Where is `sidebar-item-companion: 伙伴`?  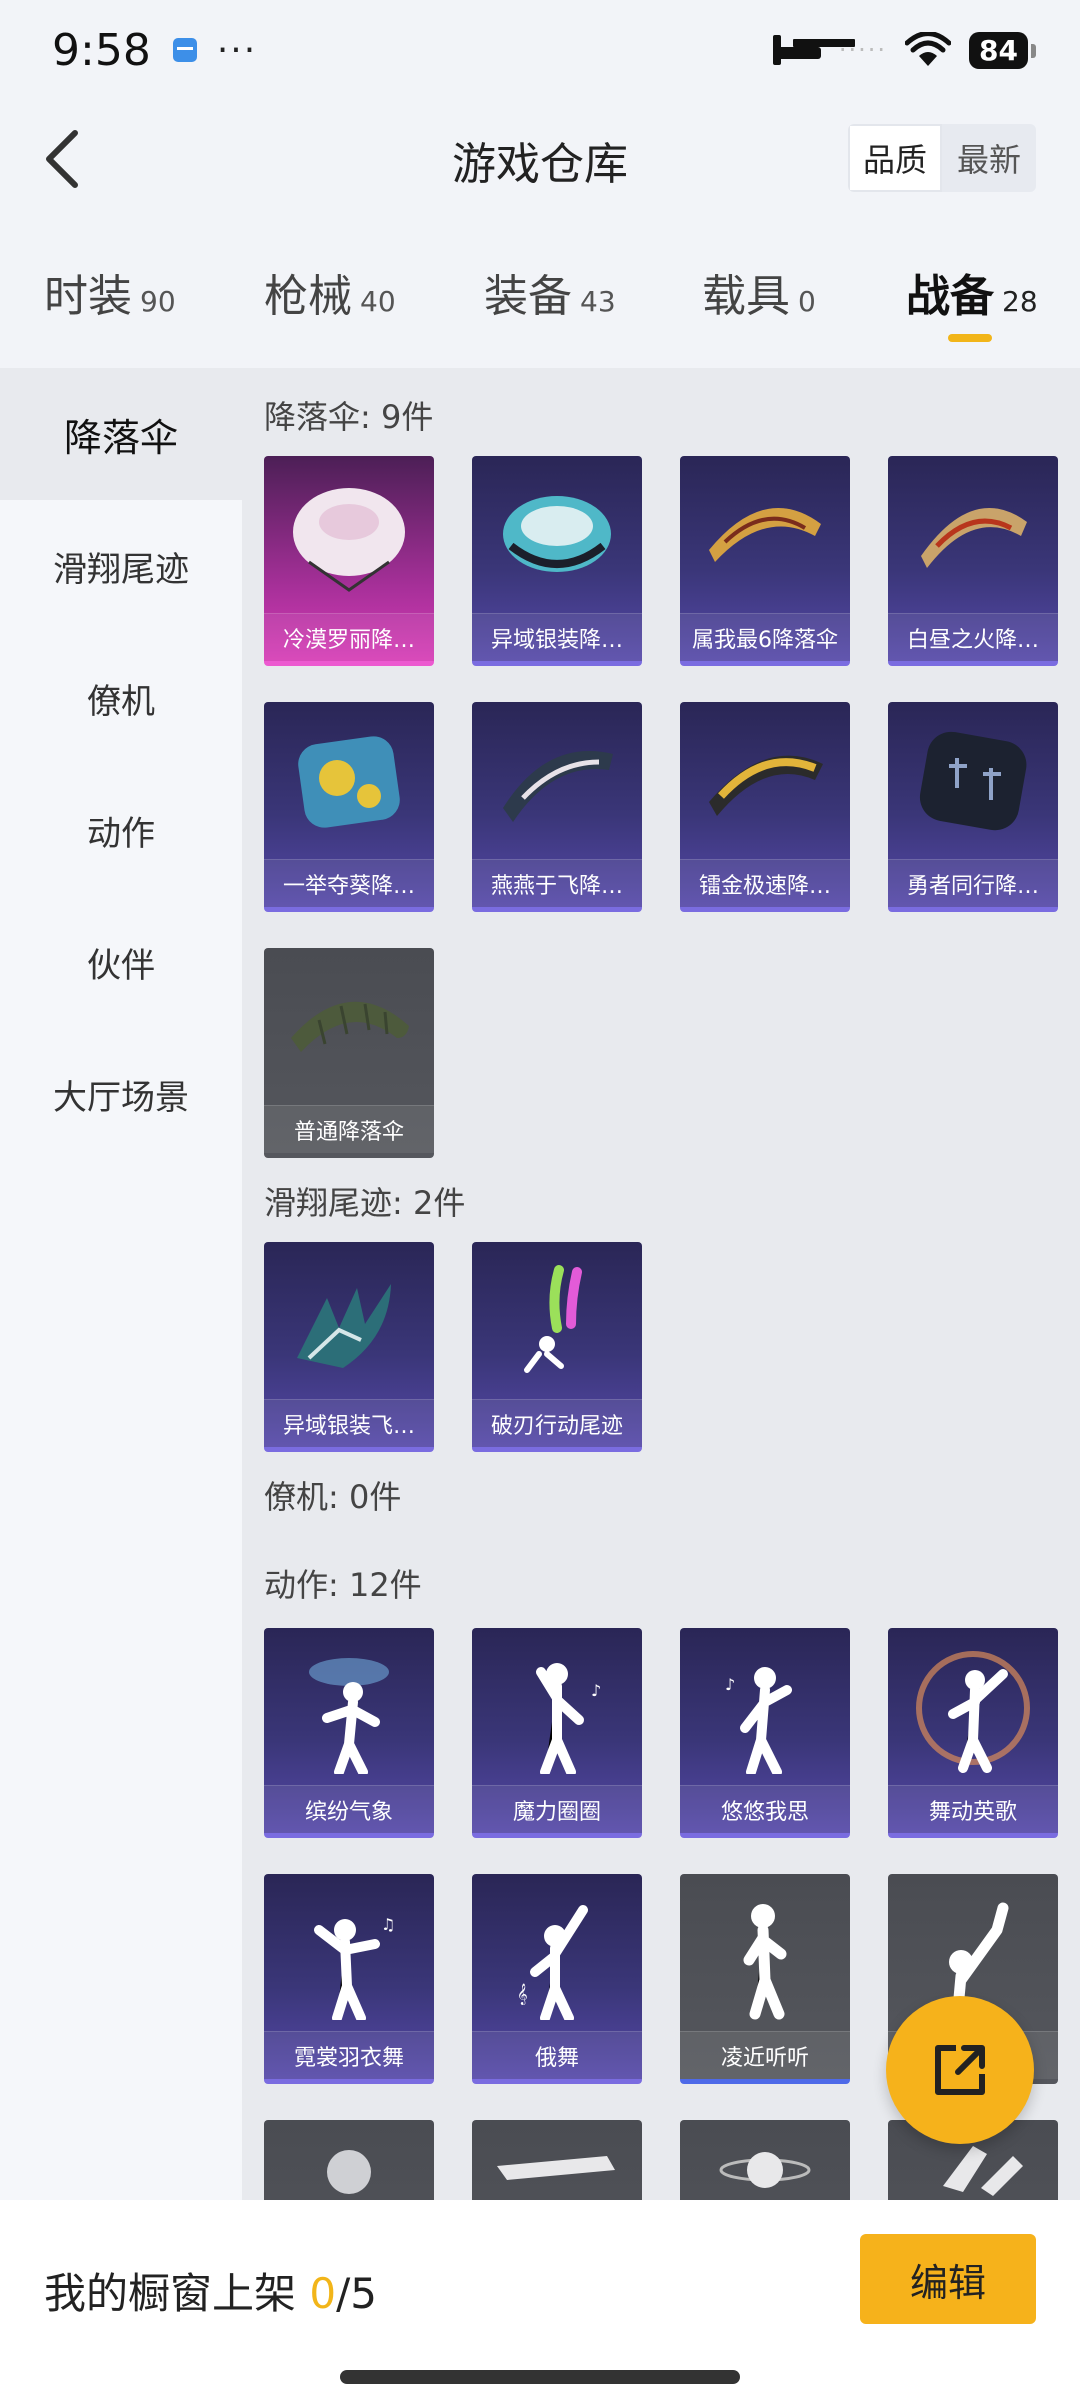
sidebar-item-companion: 伙伴 is located at coordinates (121, 962).